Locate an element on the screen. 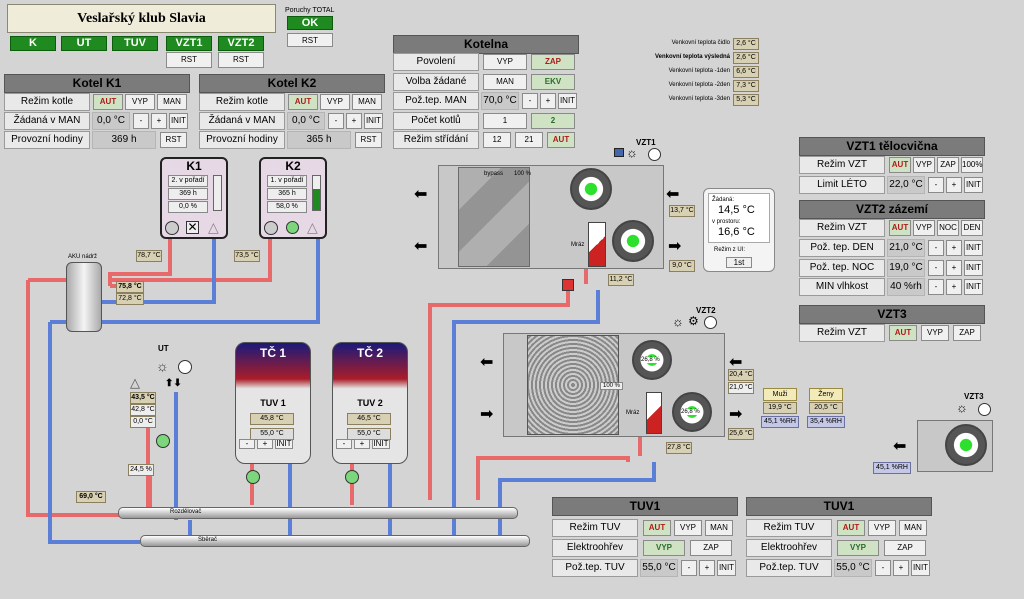 The height and width of the screenshot is (599, 1024). vzt2-clock-icon is located at coordinates (710, 322).